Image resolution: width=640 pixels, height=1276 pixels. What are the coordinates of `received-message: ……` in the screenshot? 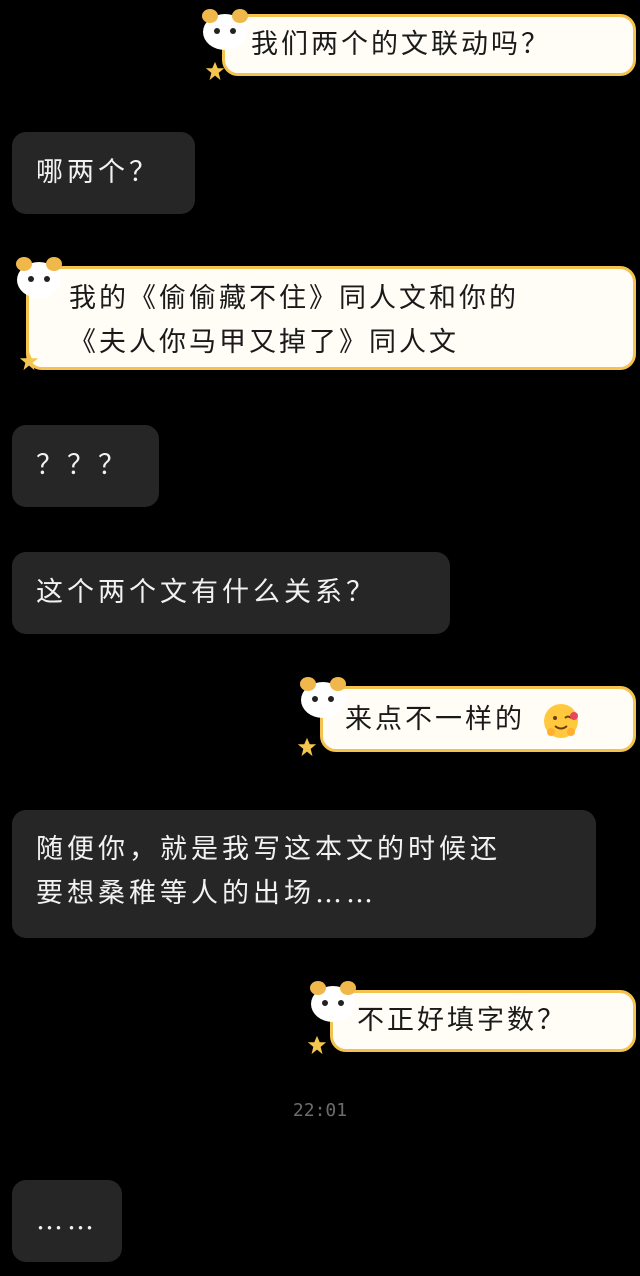 It's located at (67, 1221).